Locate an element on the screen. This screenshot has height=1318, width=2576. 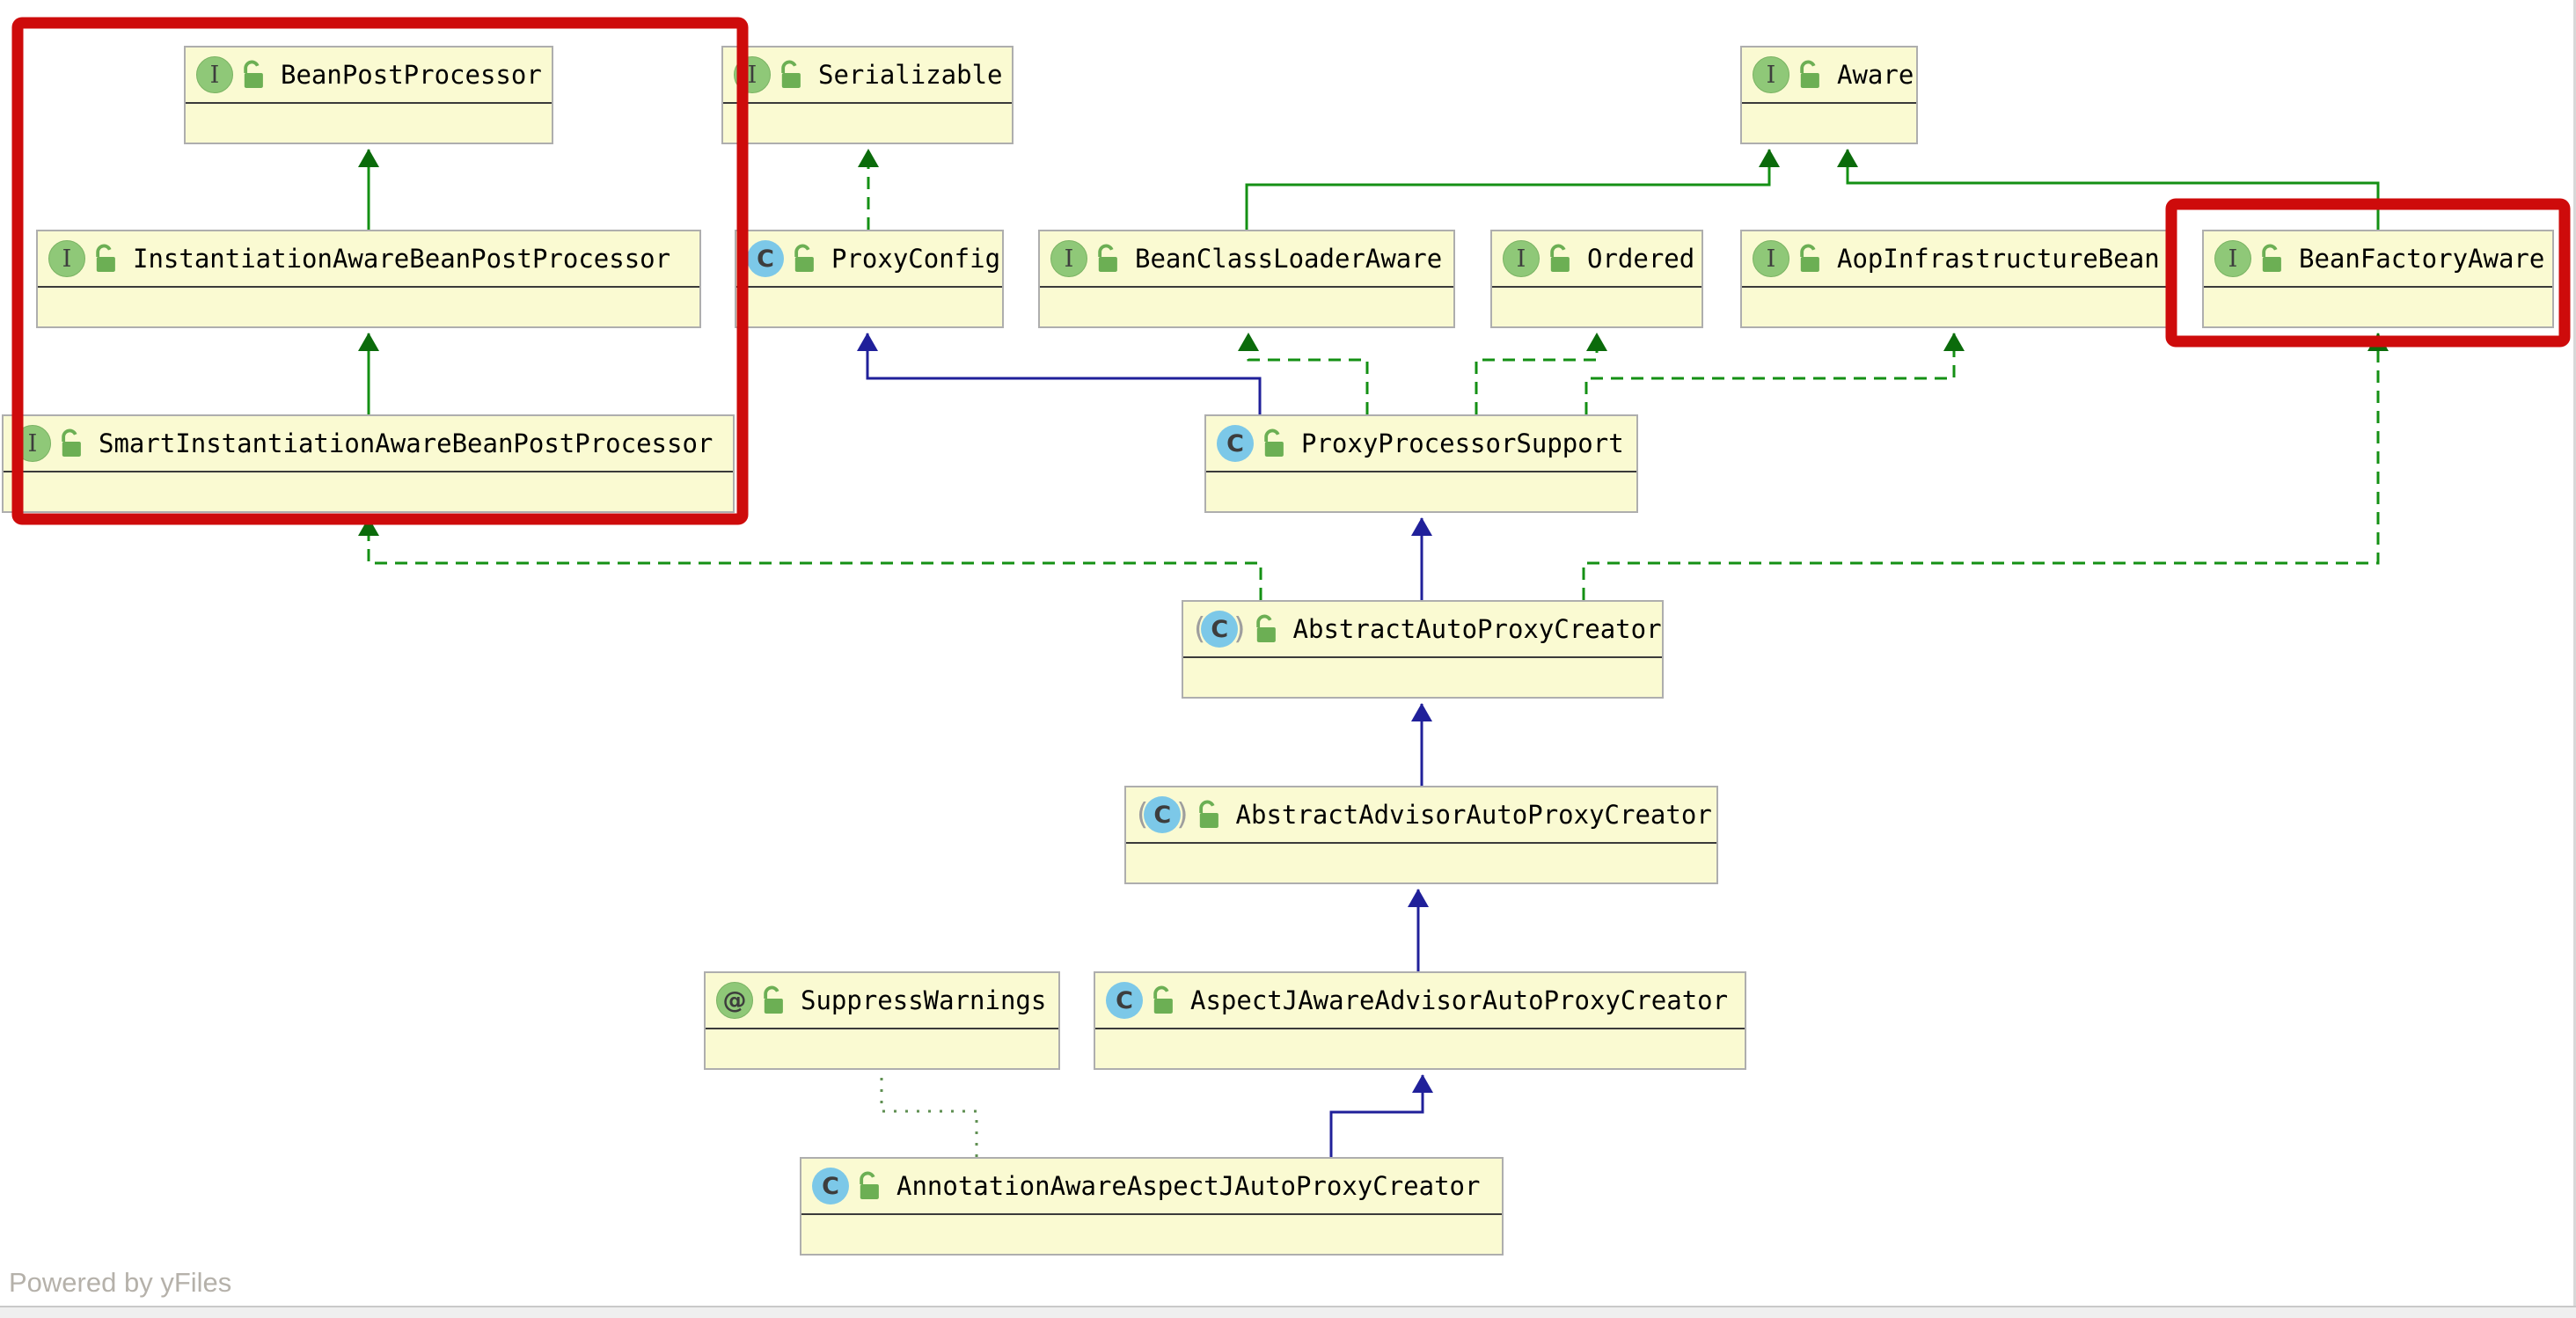
yfiles-link: yFiles is located at coordinates (195, 1283).